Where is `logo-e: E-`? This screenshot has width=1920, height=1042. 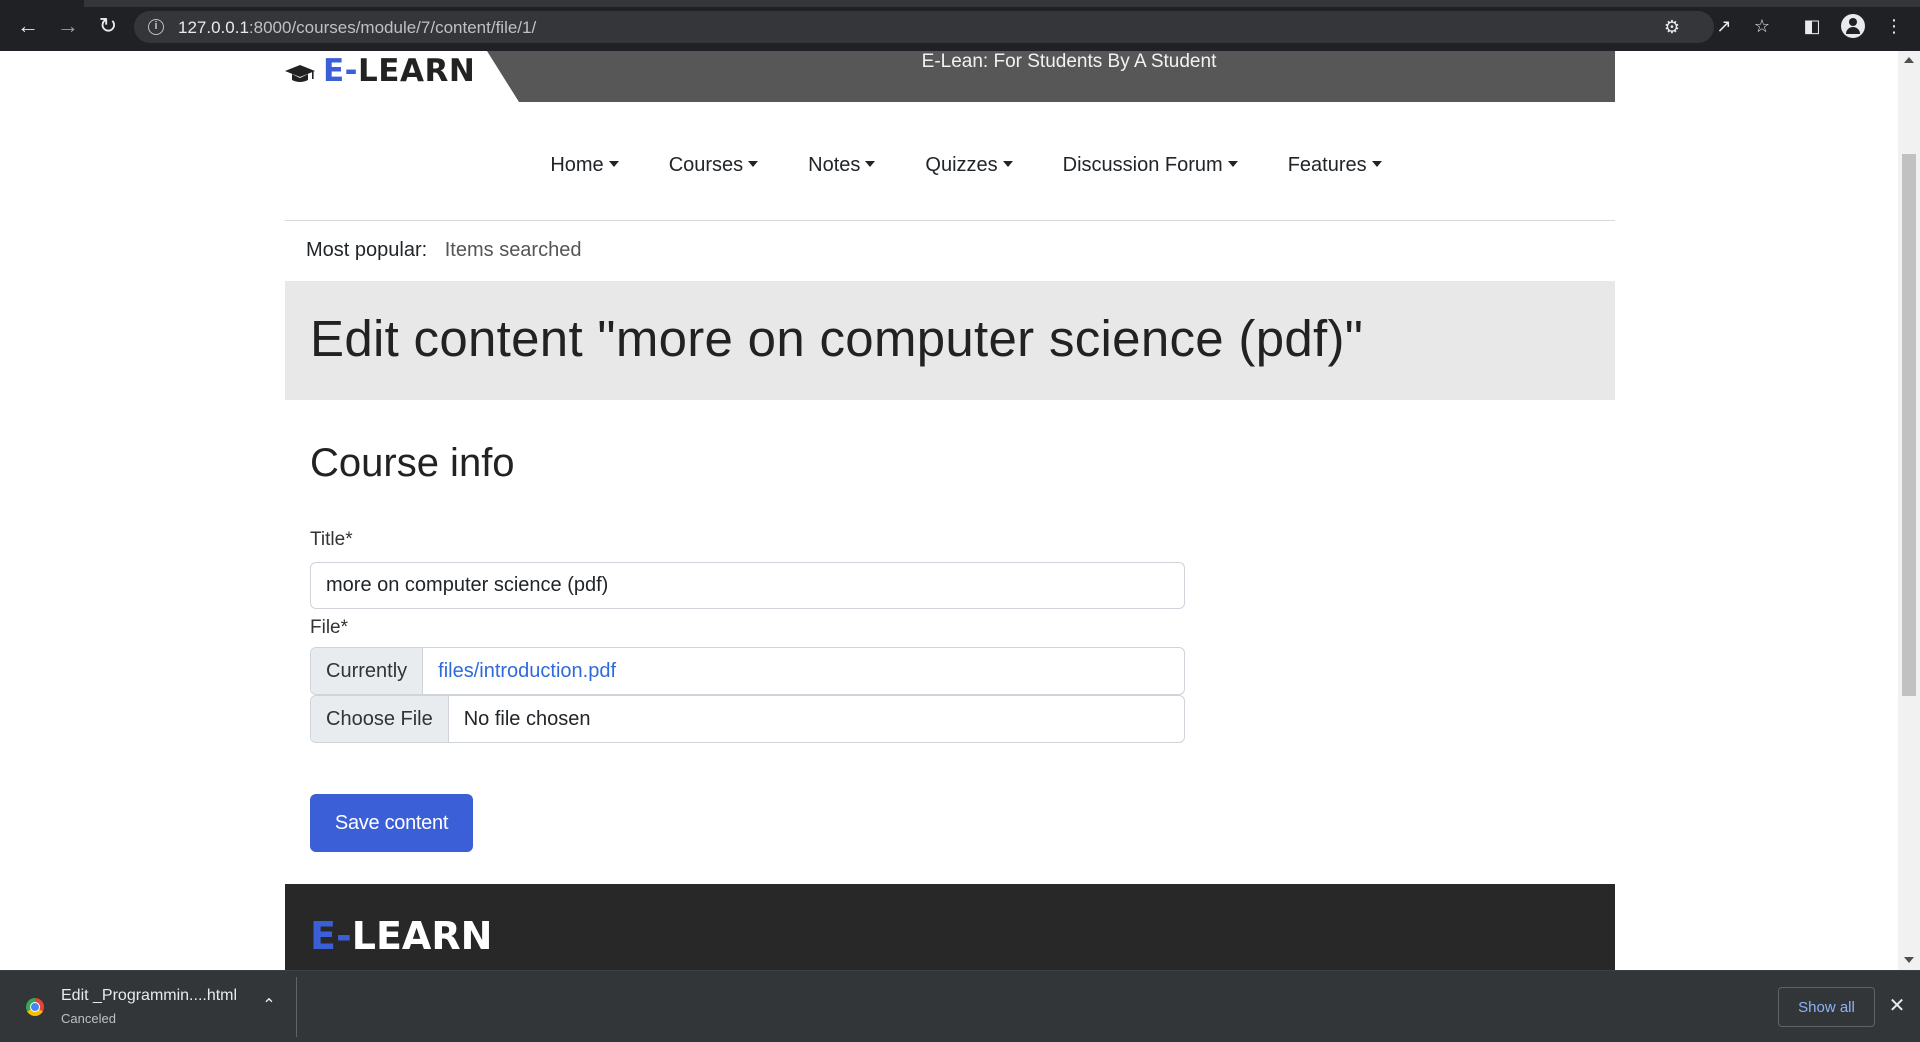 logo-e: E- is located at coordinates (341, 70).